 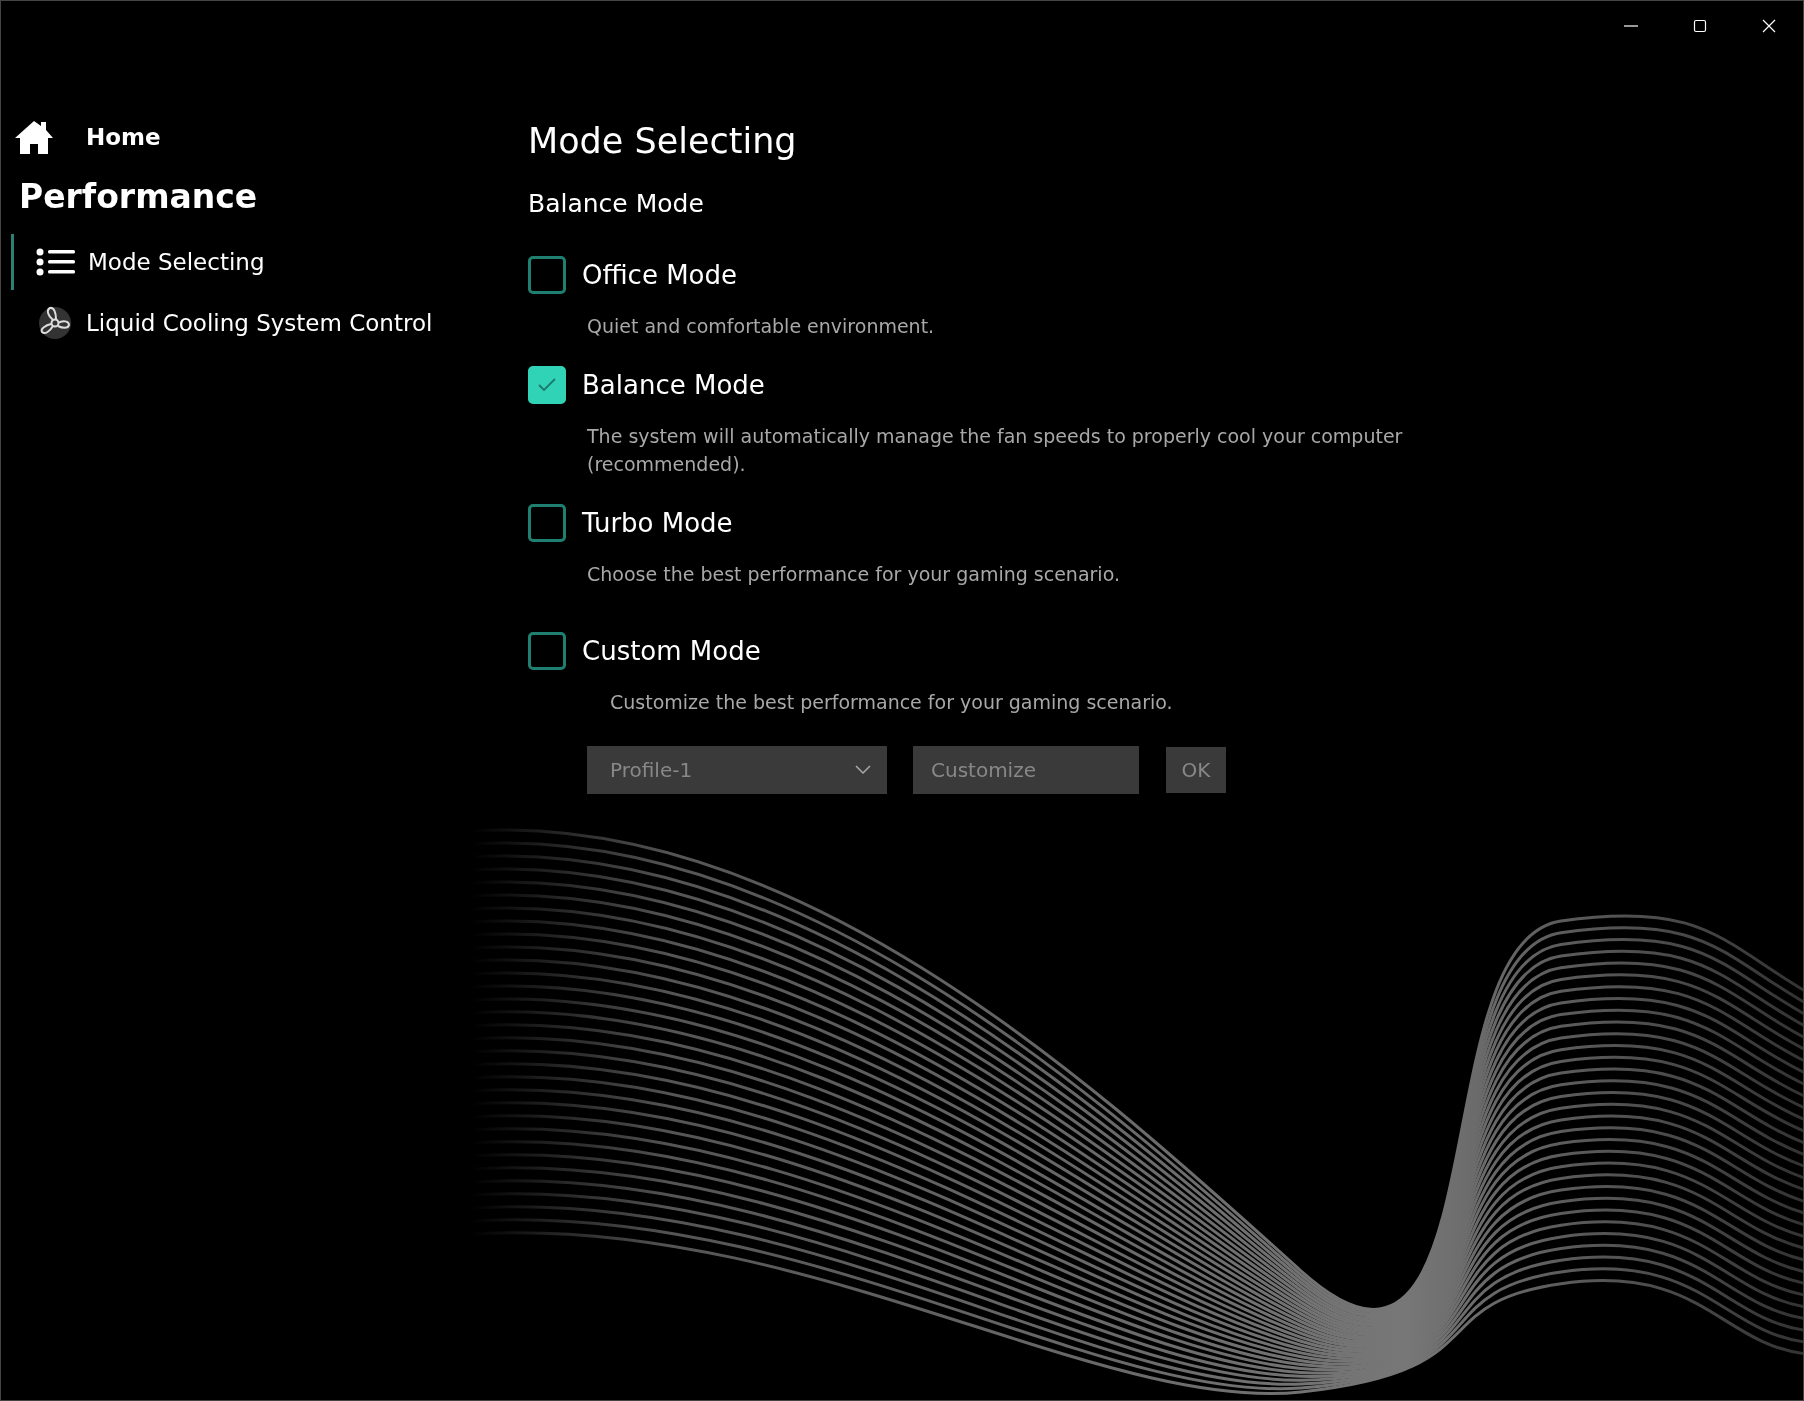 What do you see at coordinates (995, 450) in the screenshot?
I see `mode-description: The system will automatically manage the fan speeds to properly cool your computer (recommended).` at bounding box center [995, 450].